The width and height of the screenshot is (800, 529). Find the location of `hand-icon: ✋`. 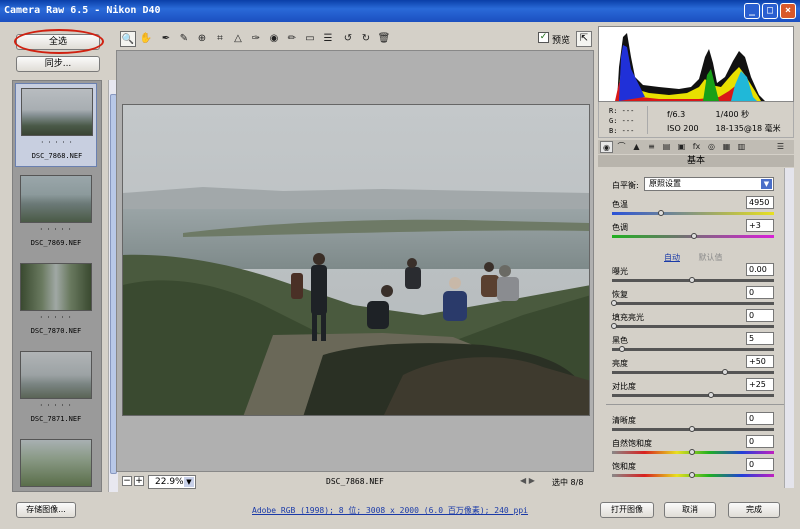

hand-icon: ✋ is located at coordinates (146, 39).